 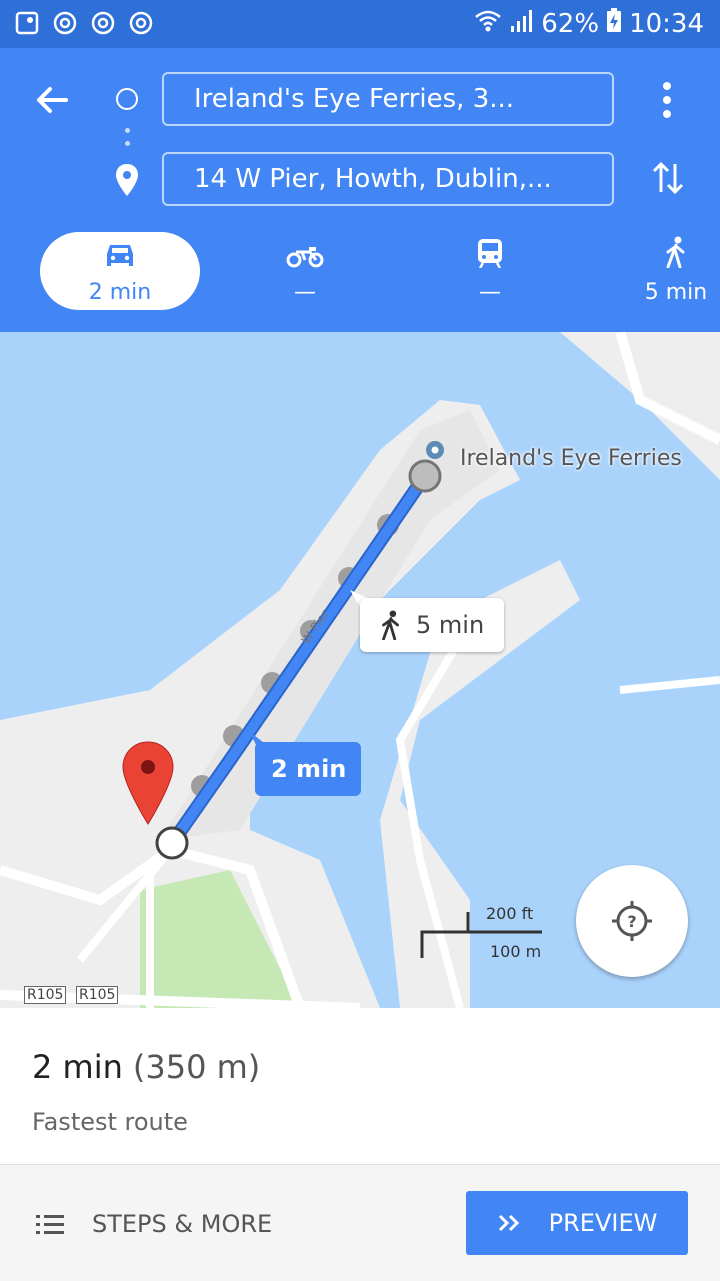 I want to click on scale-meters-label: 100 m, so click(x=516, y=951).